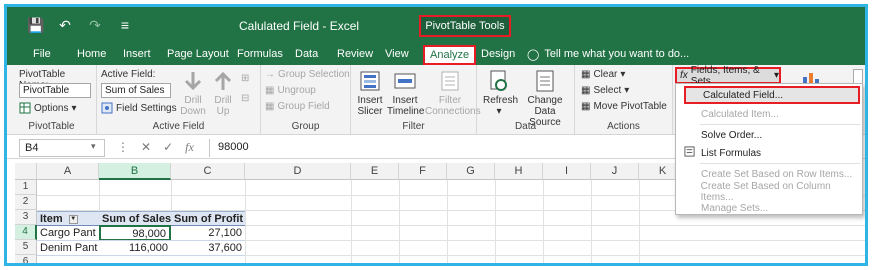 The height and width of the screenshot is (270, 872). I want to click on insert-timeline-button: Insert Timeline, so click(405, 93).